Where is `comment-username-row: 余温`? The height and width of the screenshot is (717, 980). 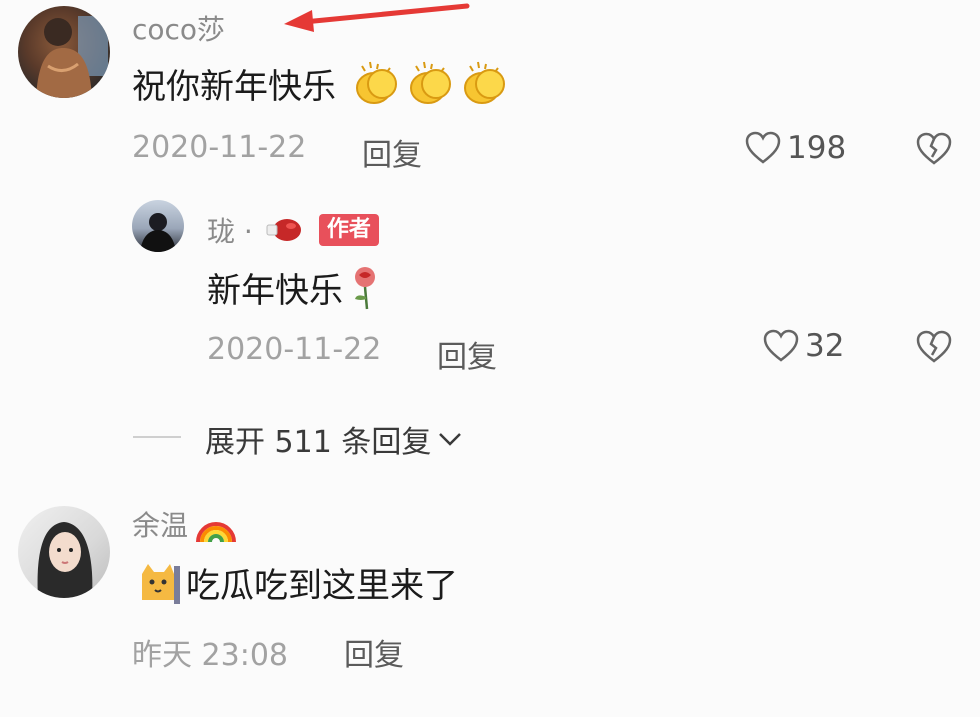
comment-username-row: 余温 is located at coordinates (185, 524).